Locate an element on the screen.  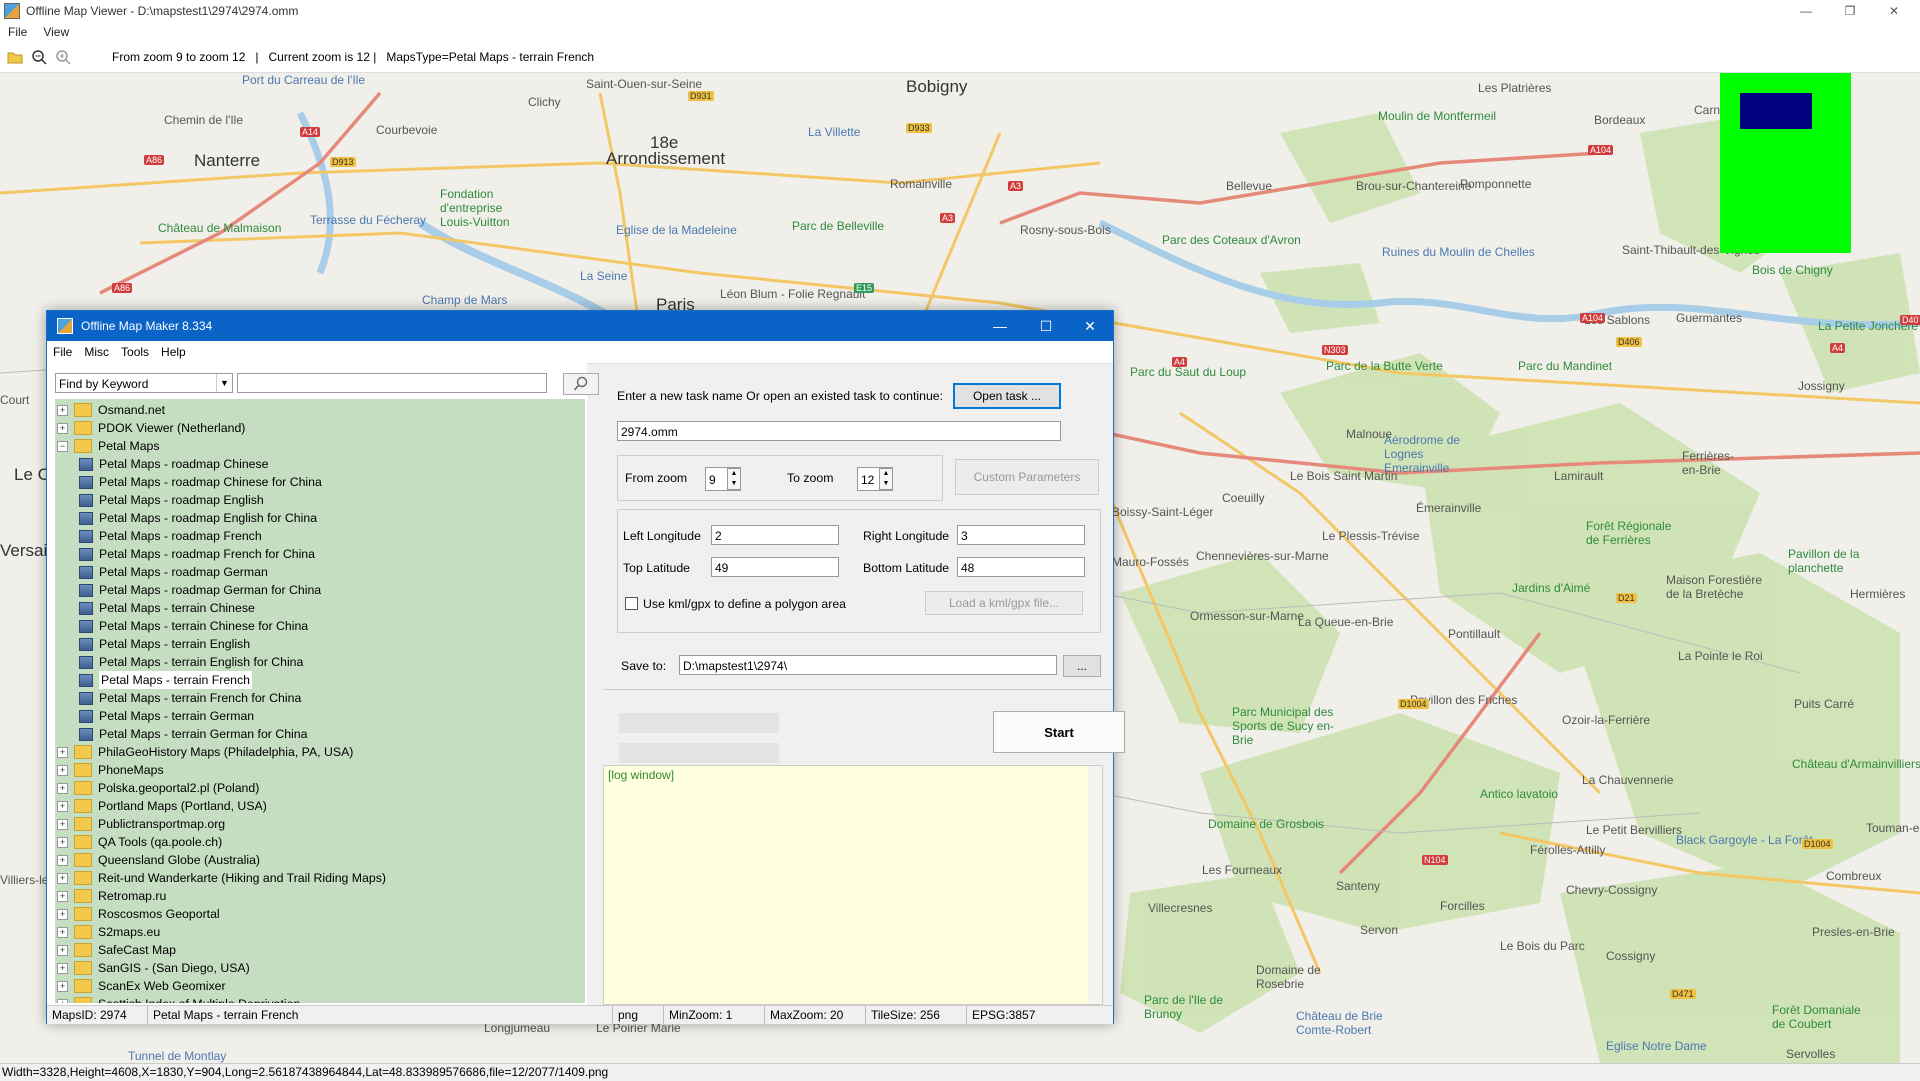
map-label: Tunnel de Montlay is located at coordinates (177, 1056).